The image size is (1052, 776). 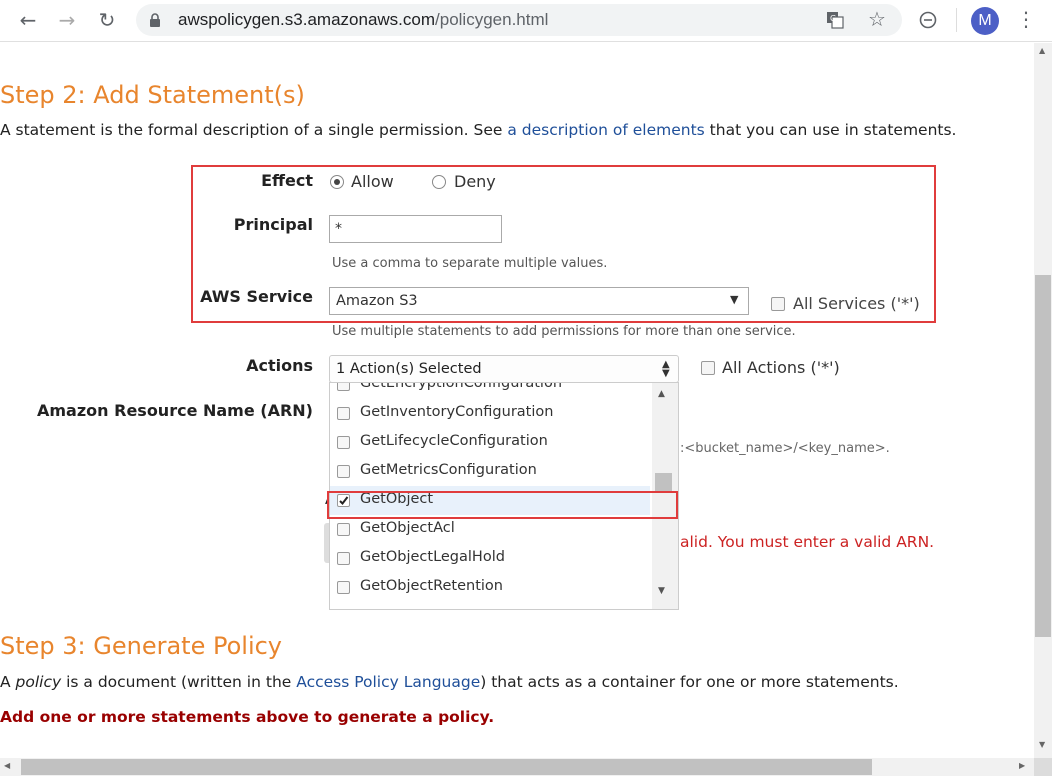 I want to click on action-option-label: GetObjectAcl, so click(x=407, y=528).